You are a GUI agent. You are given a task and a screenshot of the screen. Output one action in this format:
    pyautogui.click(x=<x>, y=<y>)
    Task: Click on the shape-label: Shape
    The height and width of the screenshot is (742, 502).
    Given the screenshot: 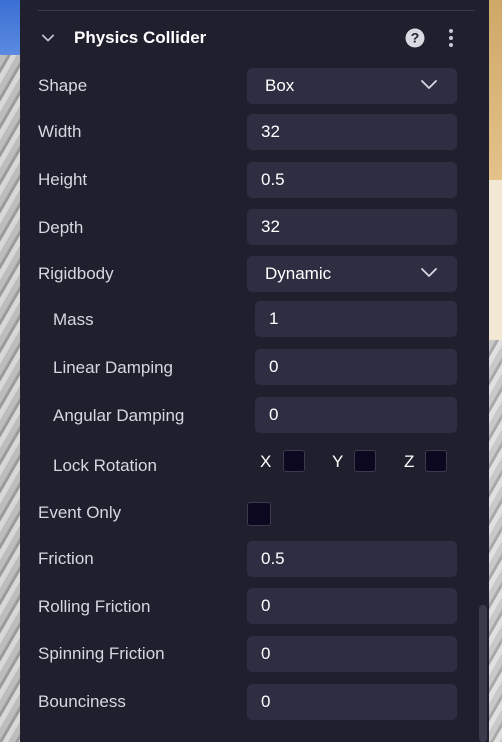 What is the action you would take?
    pyautogui.click(x=63, y=85)
    